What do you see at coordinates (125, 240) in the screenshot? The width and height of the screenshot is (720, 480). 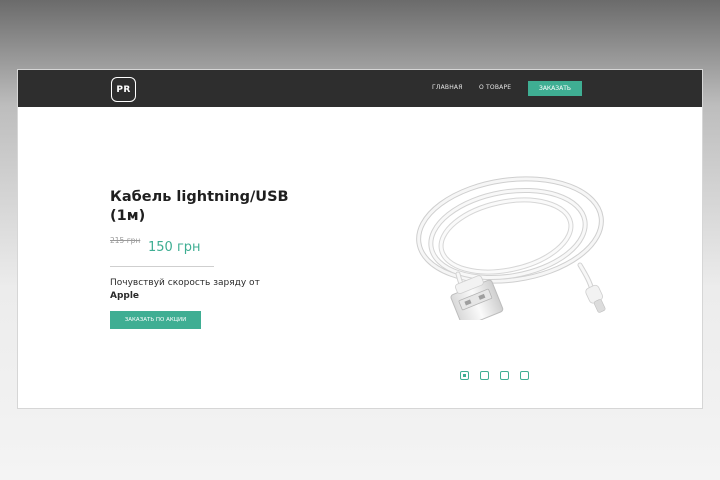 I see `old-price: 215 грн` at bounding box center [125, 240].